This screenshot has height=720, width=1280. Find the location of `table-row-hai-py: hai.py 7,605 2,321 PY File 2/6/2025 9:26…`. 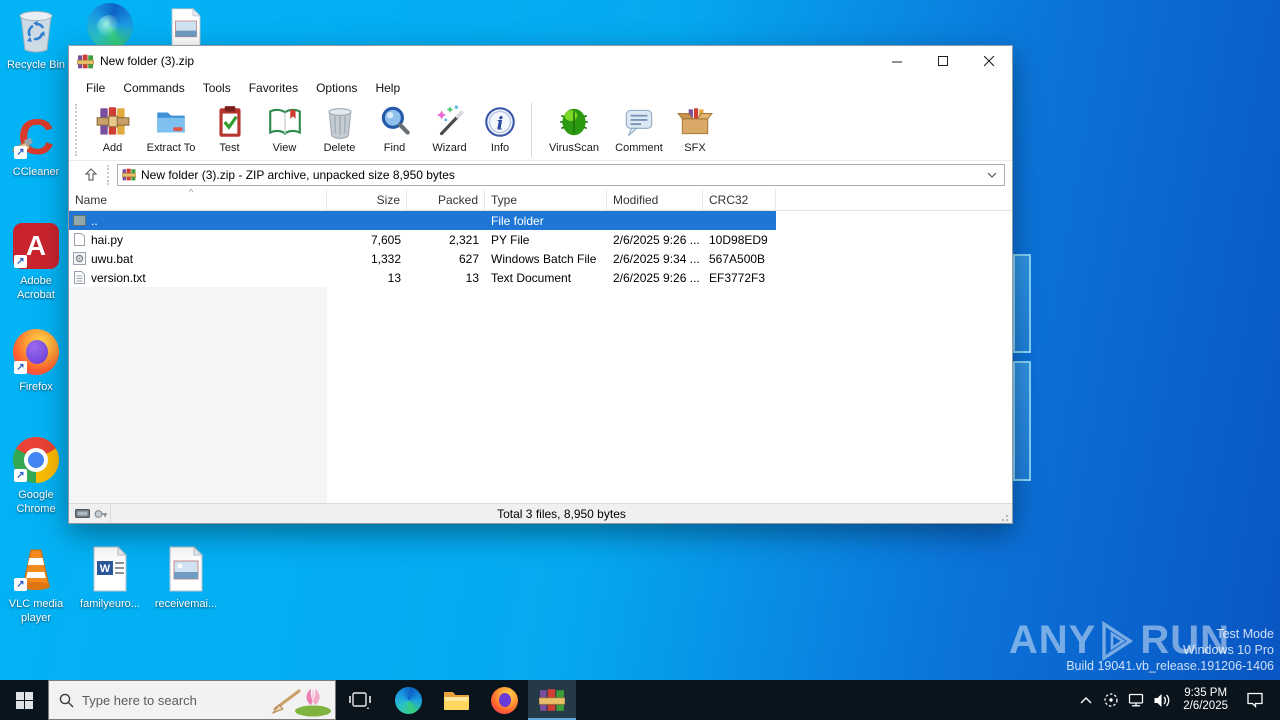

table-row-hai-py: hai.py 7,605 2,321 PY File 2/6/2025 9:26… is located at coordinates (422, 239).